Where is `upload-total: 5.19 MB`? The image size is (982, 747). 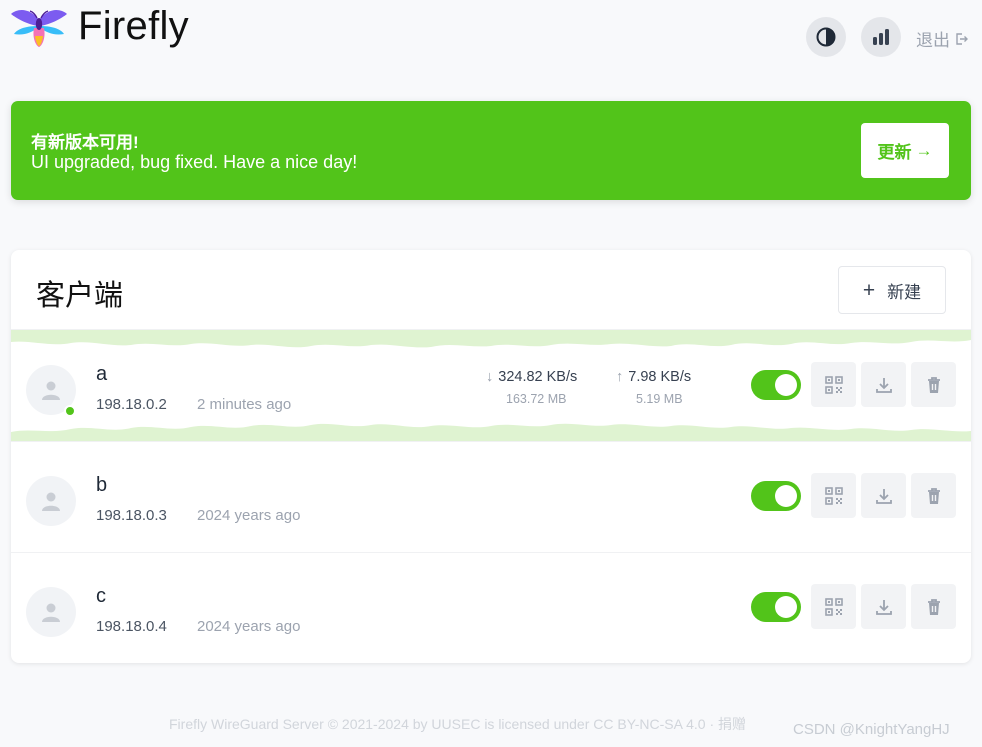 upload-total: 5.19 MB is located at coordinates (659, 399).